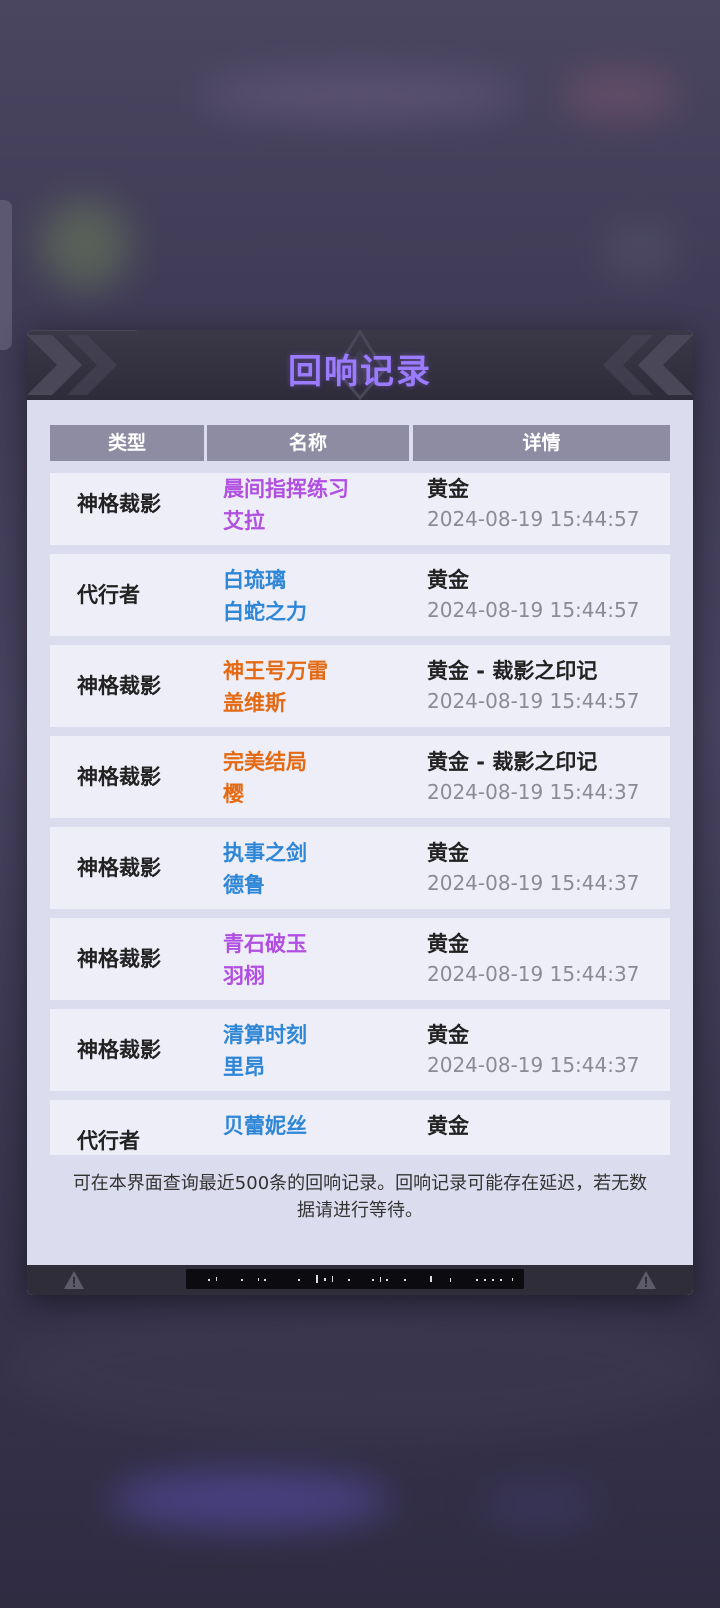  Describe the element at coordinates (360, 1050) in the screenshot. I see `table-row: 神格裁影 清算时刻 里昂 黄金 2024-08-19 15:44:37` at that location.